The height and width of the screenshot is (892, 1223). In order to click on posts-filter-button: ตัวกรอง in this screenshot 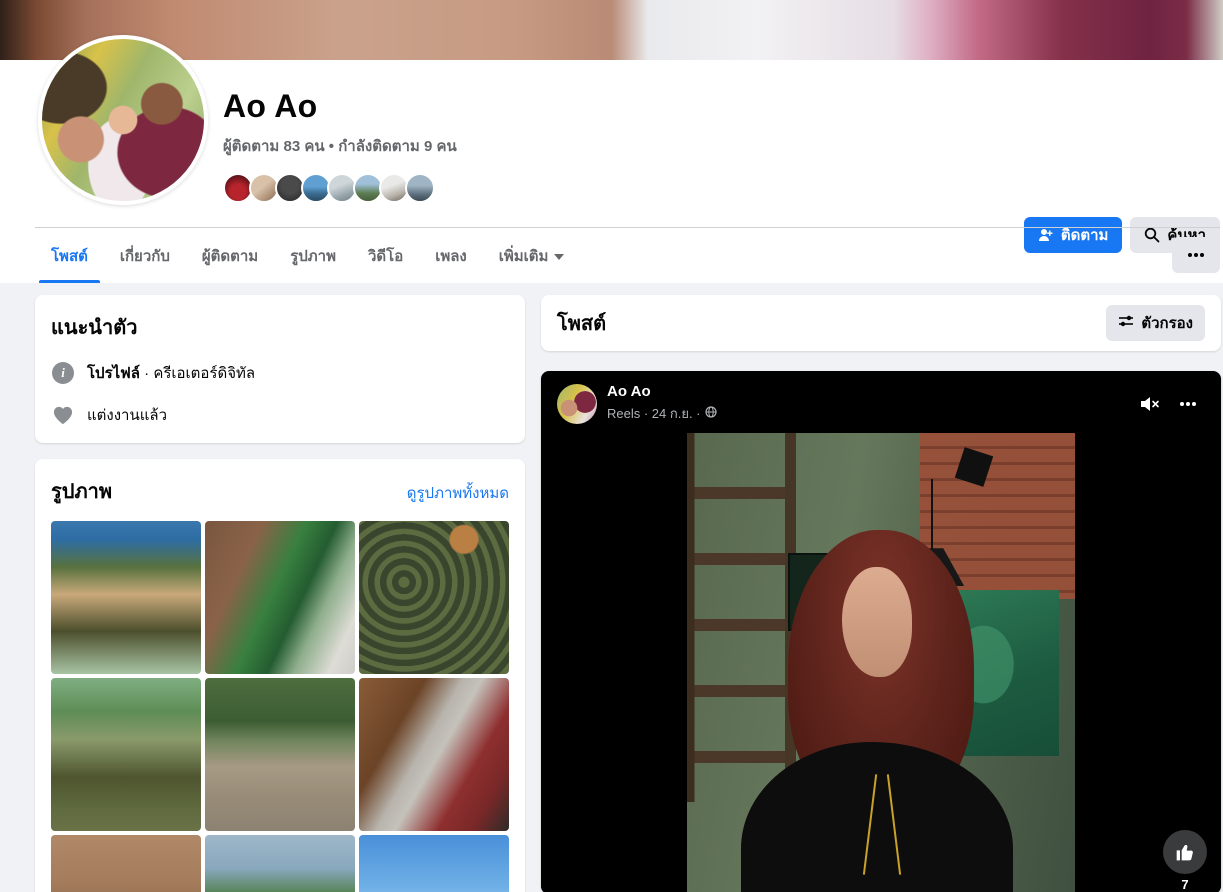, I will do `click(1155, 323)`.